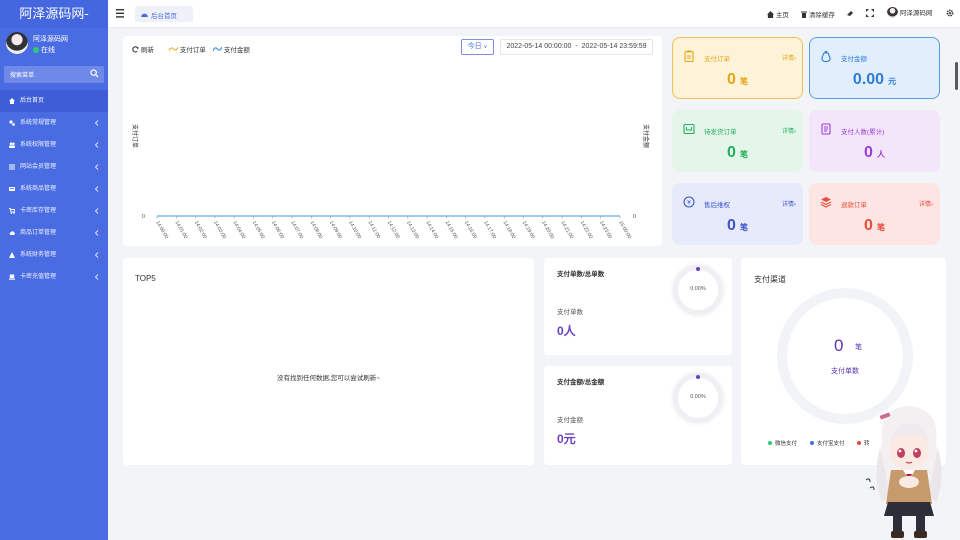 This screenshot has height=540, width=960. I want to click on stat-label: 售后维权, so click(717, 205).